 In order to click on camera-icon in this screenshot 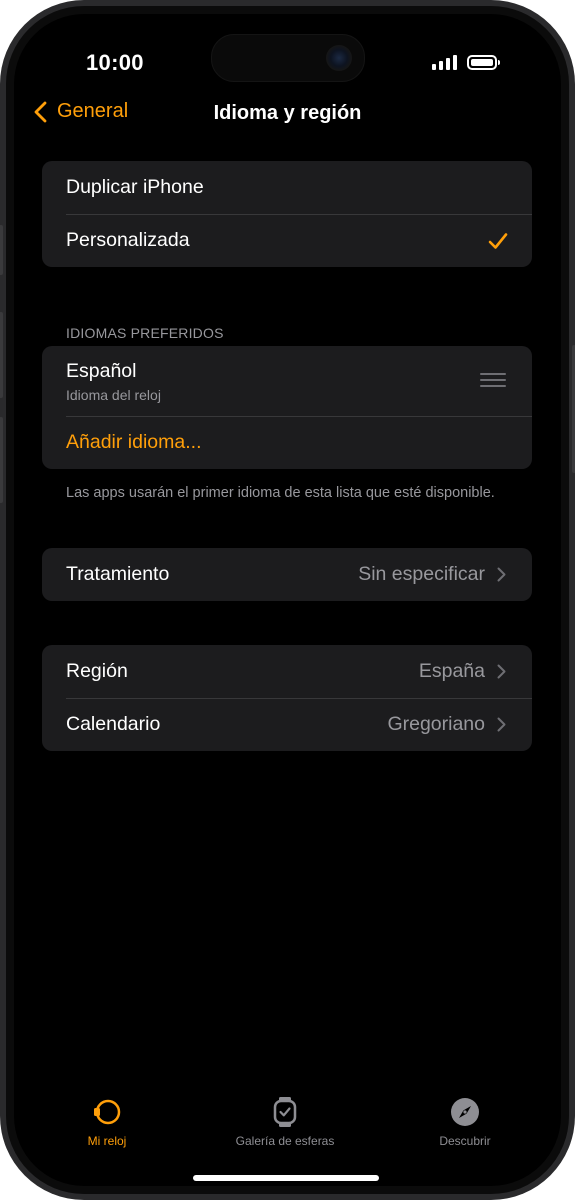, I will do `click(339, 58)`.